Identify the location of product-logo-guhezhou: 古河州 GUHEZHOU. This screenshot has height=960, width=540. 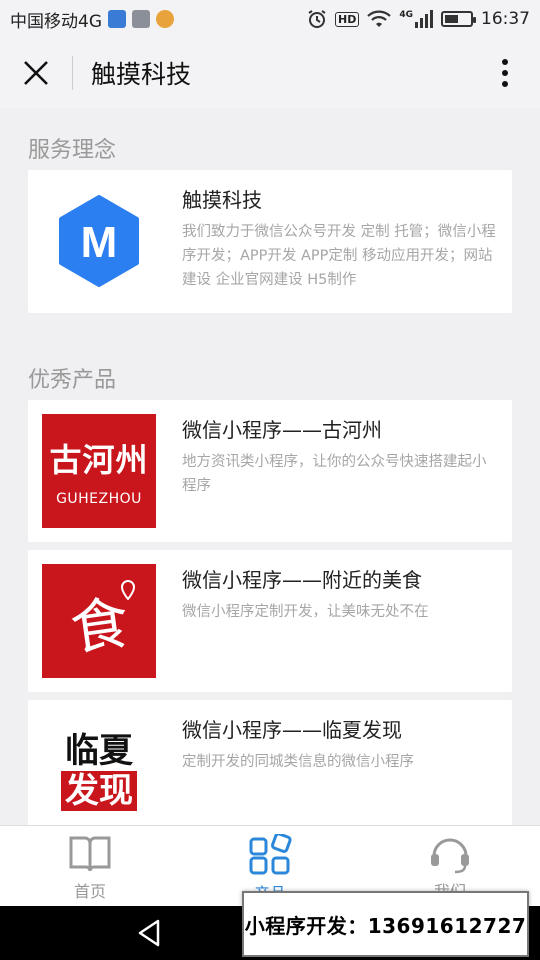
(99, 471).